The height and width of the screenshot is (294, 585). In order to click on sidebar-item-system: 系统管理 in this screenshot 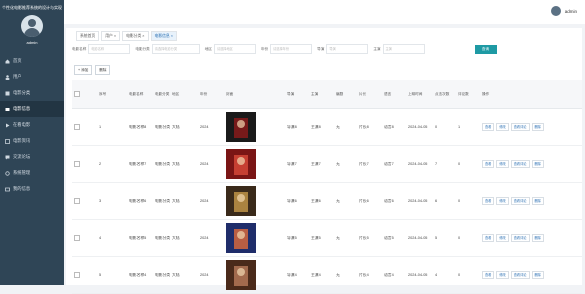, I will do `click(32, 173)`.